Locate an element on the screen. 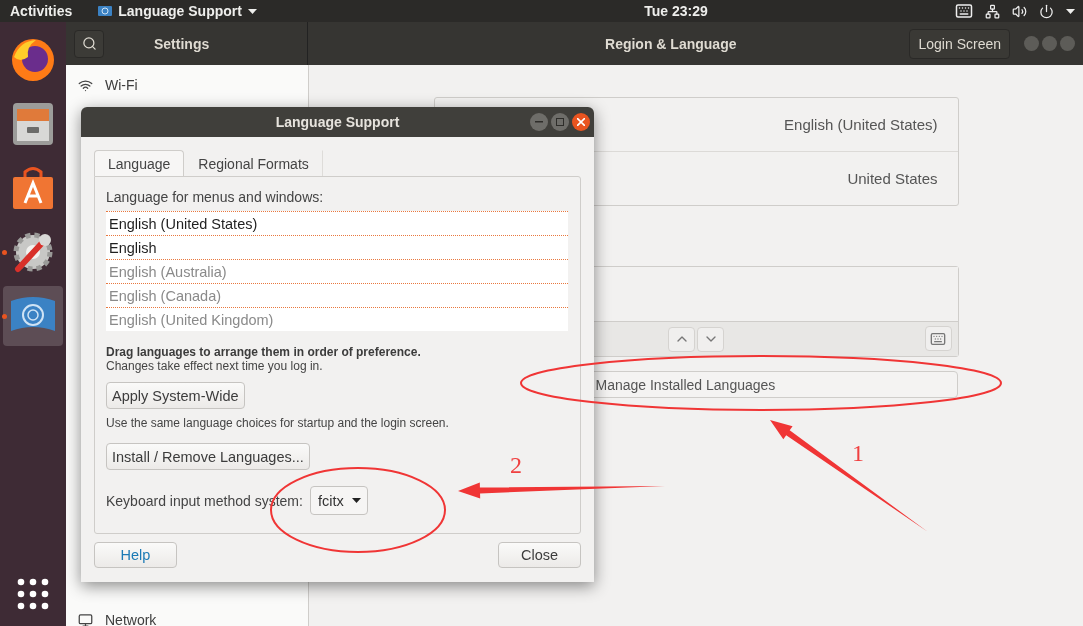  volume-icon is located at coordinates (1019, 11).